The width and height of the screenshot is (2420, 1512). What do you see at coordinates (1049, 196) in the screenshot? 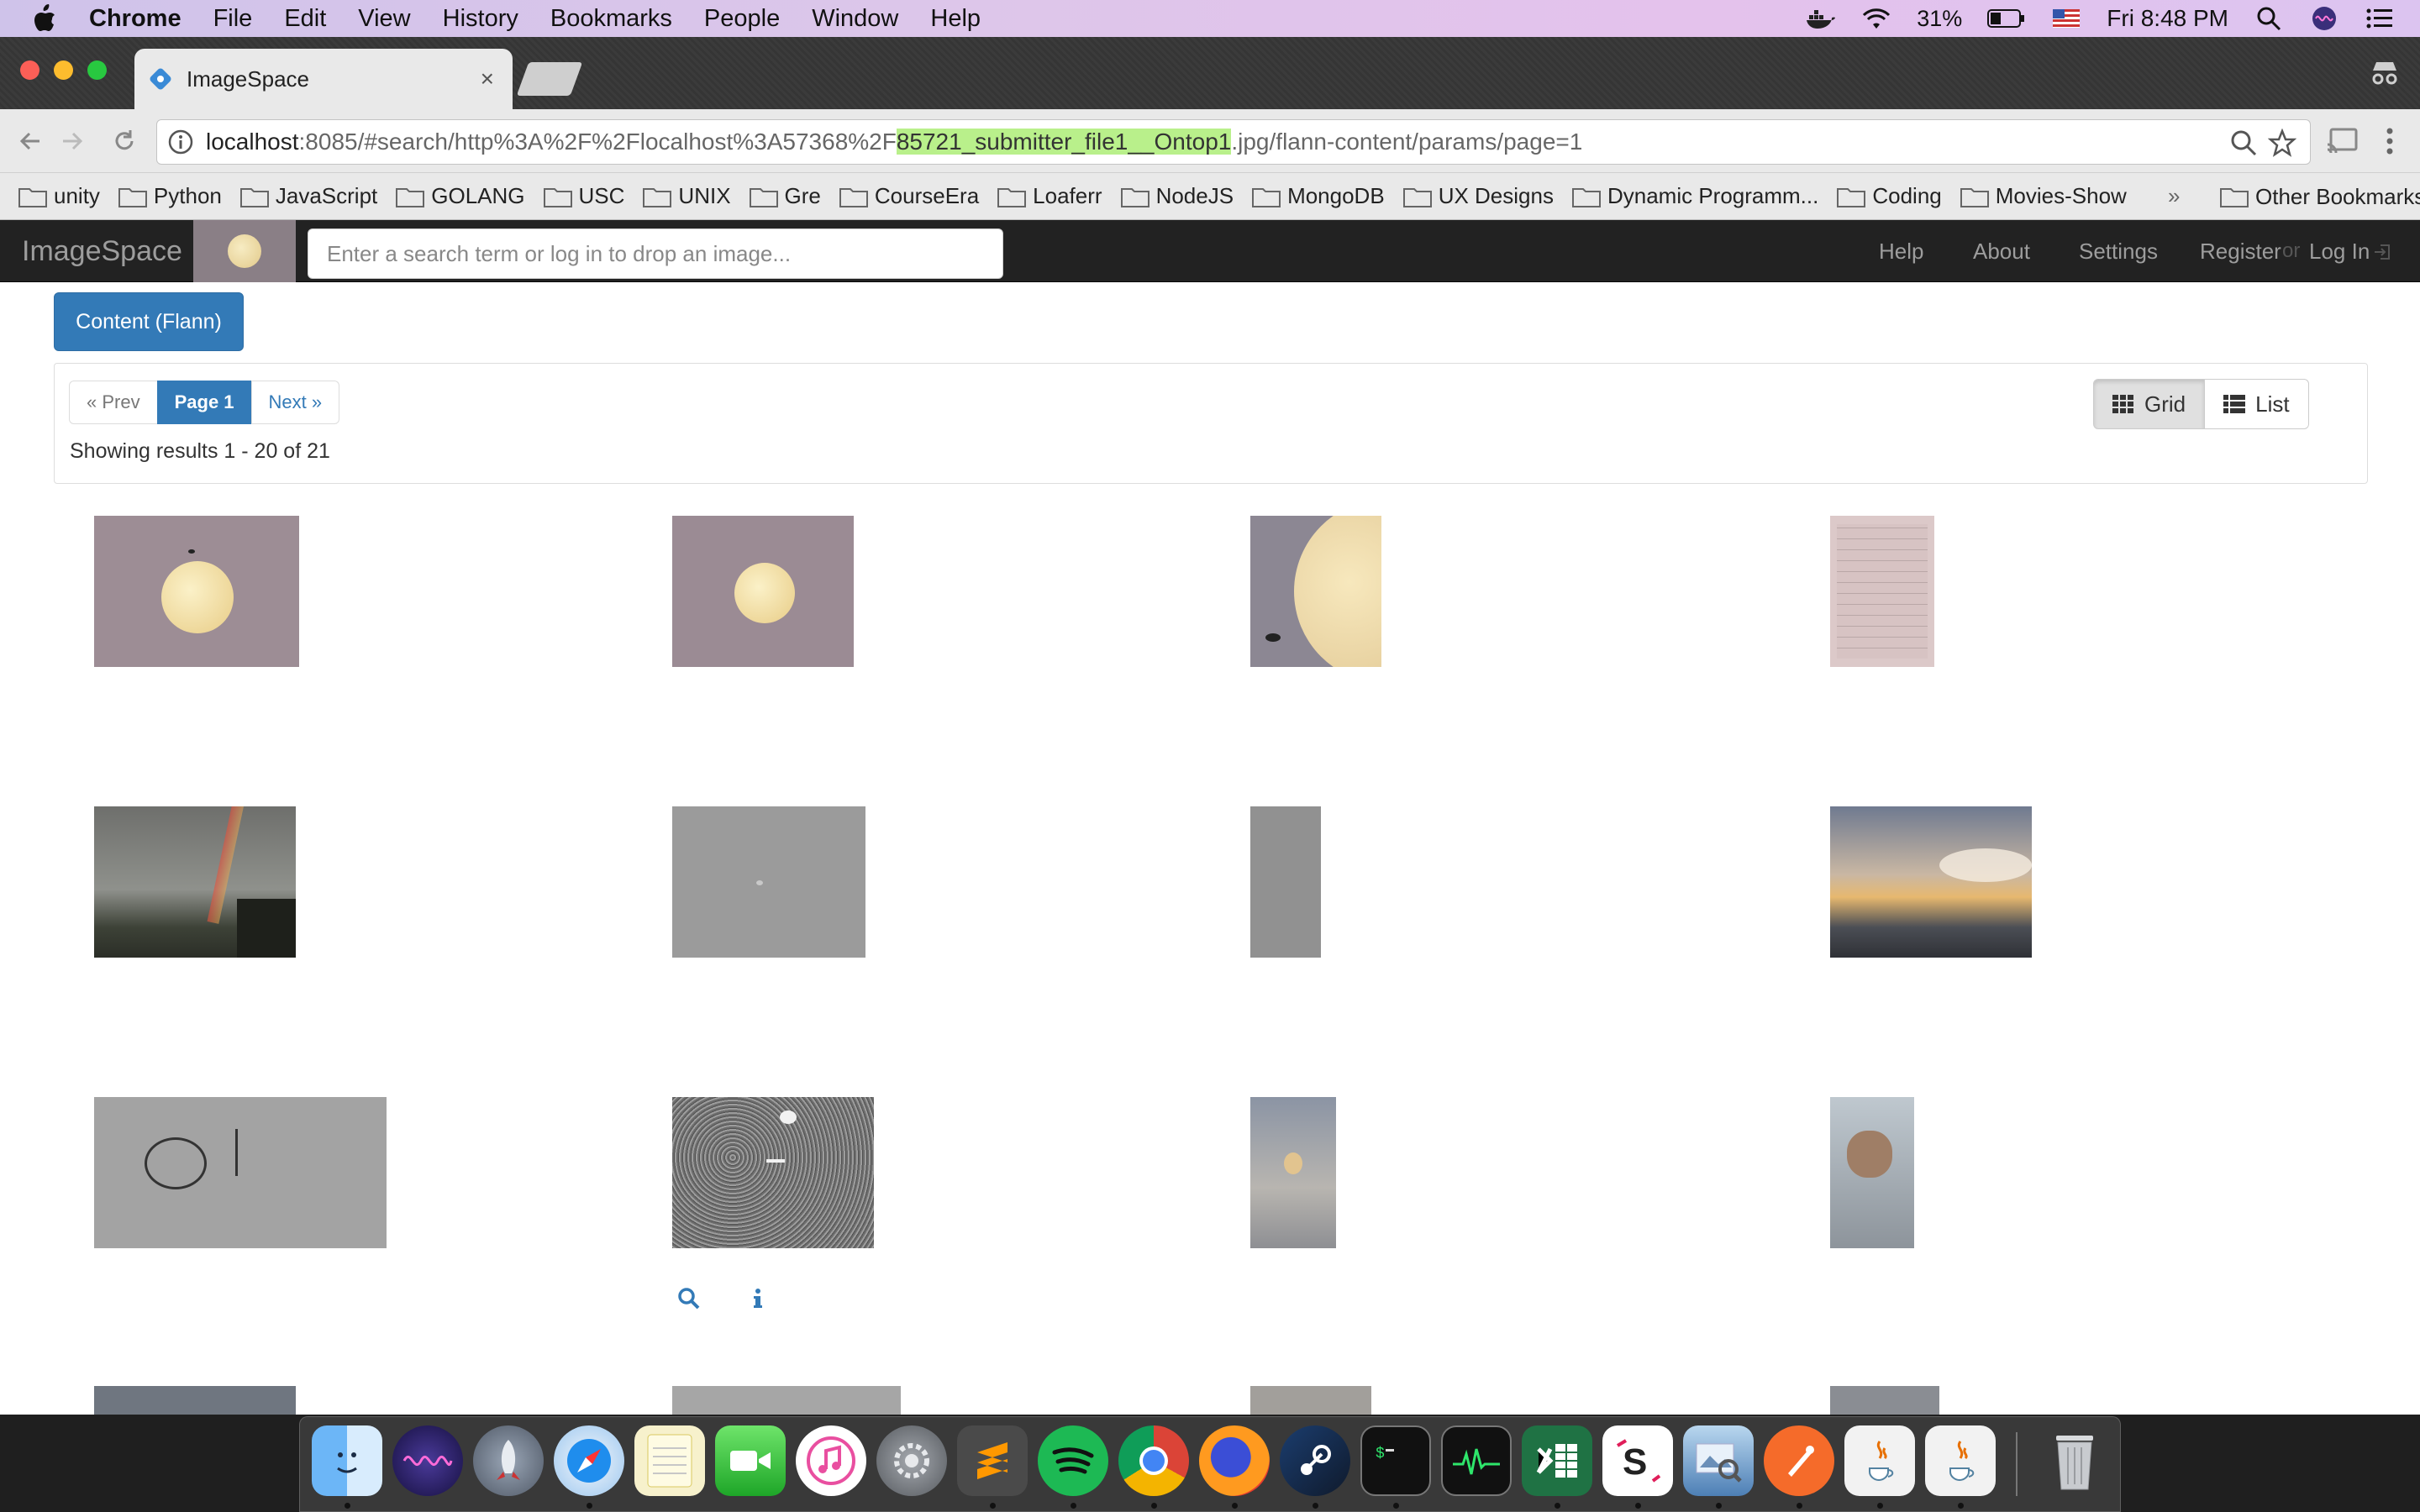
I see `bookmark-folder-loaferr: Loaferr` at bounding box center [1049, 196].